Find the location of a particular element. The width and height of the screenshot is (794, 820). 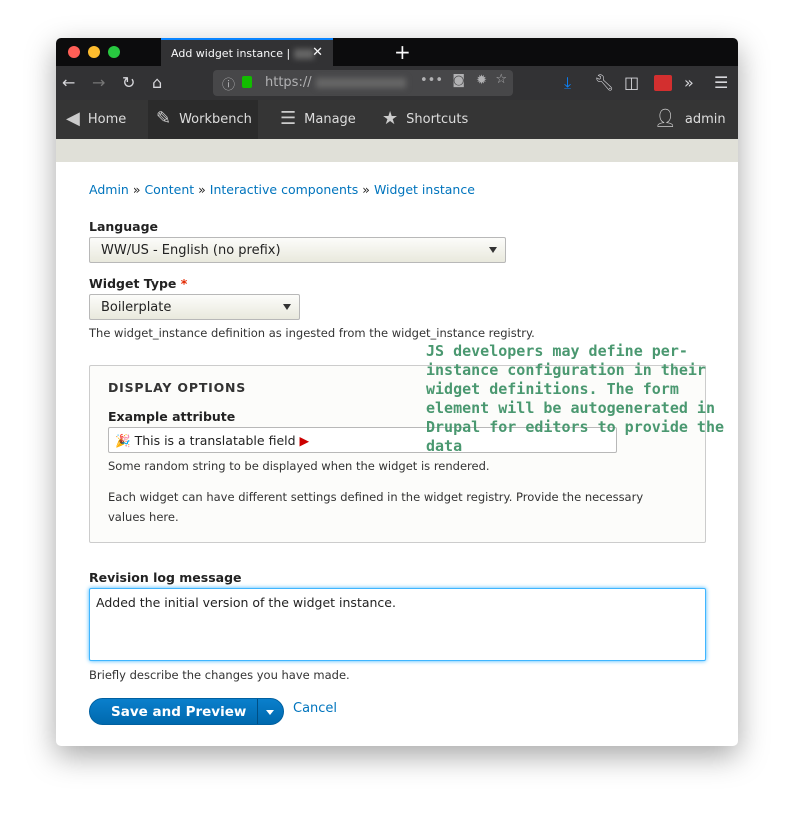

bookmark-star-icon: ☆ is located at coordinates (501, 79).